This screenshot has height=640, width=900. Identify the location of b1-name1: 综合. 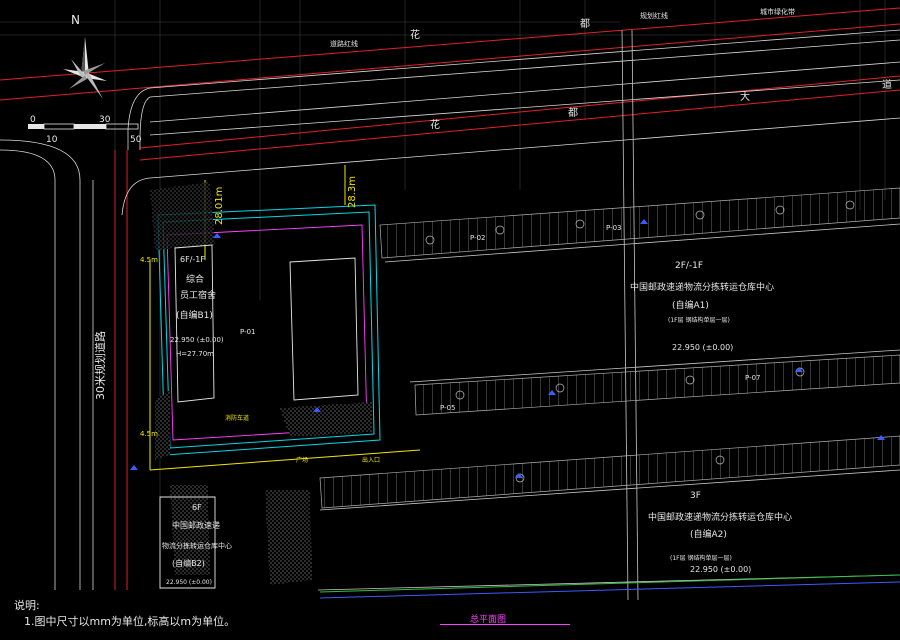
(195, 279).